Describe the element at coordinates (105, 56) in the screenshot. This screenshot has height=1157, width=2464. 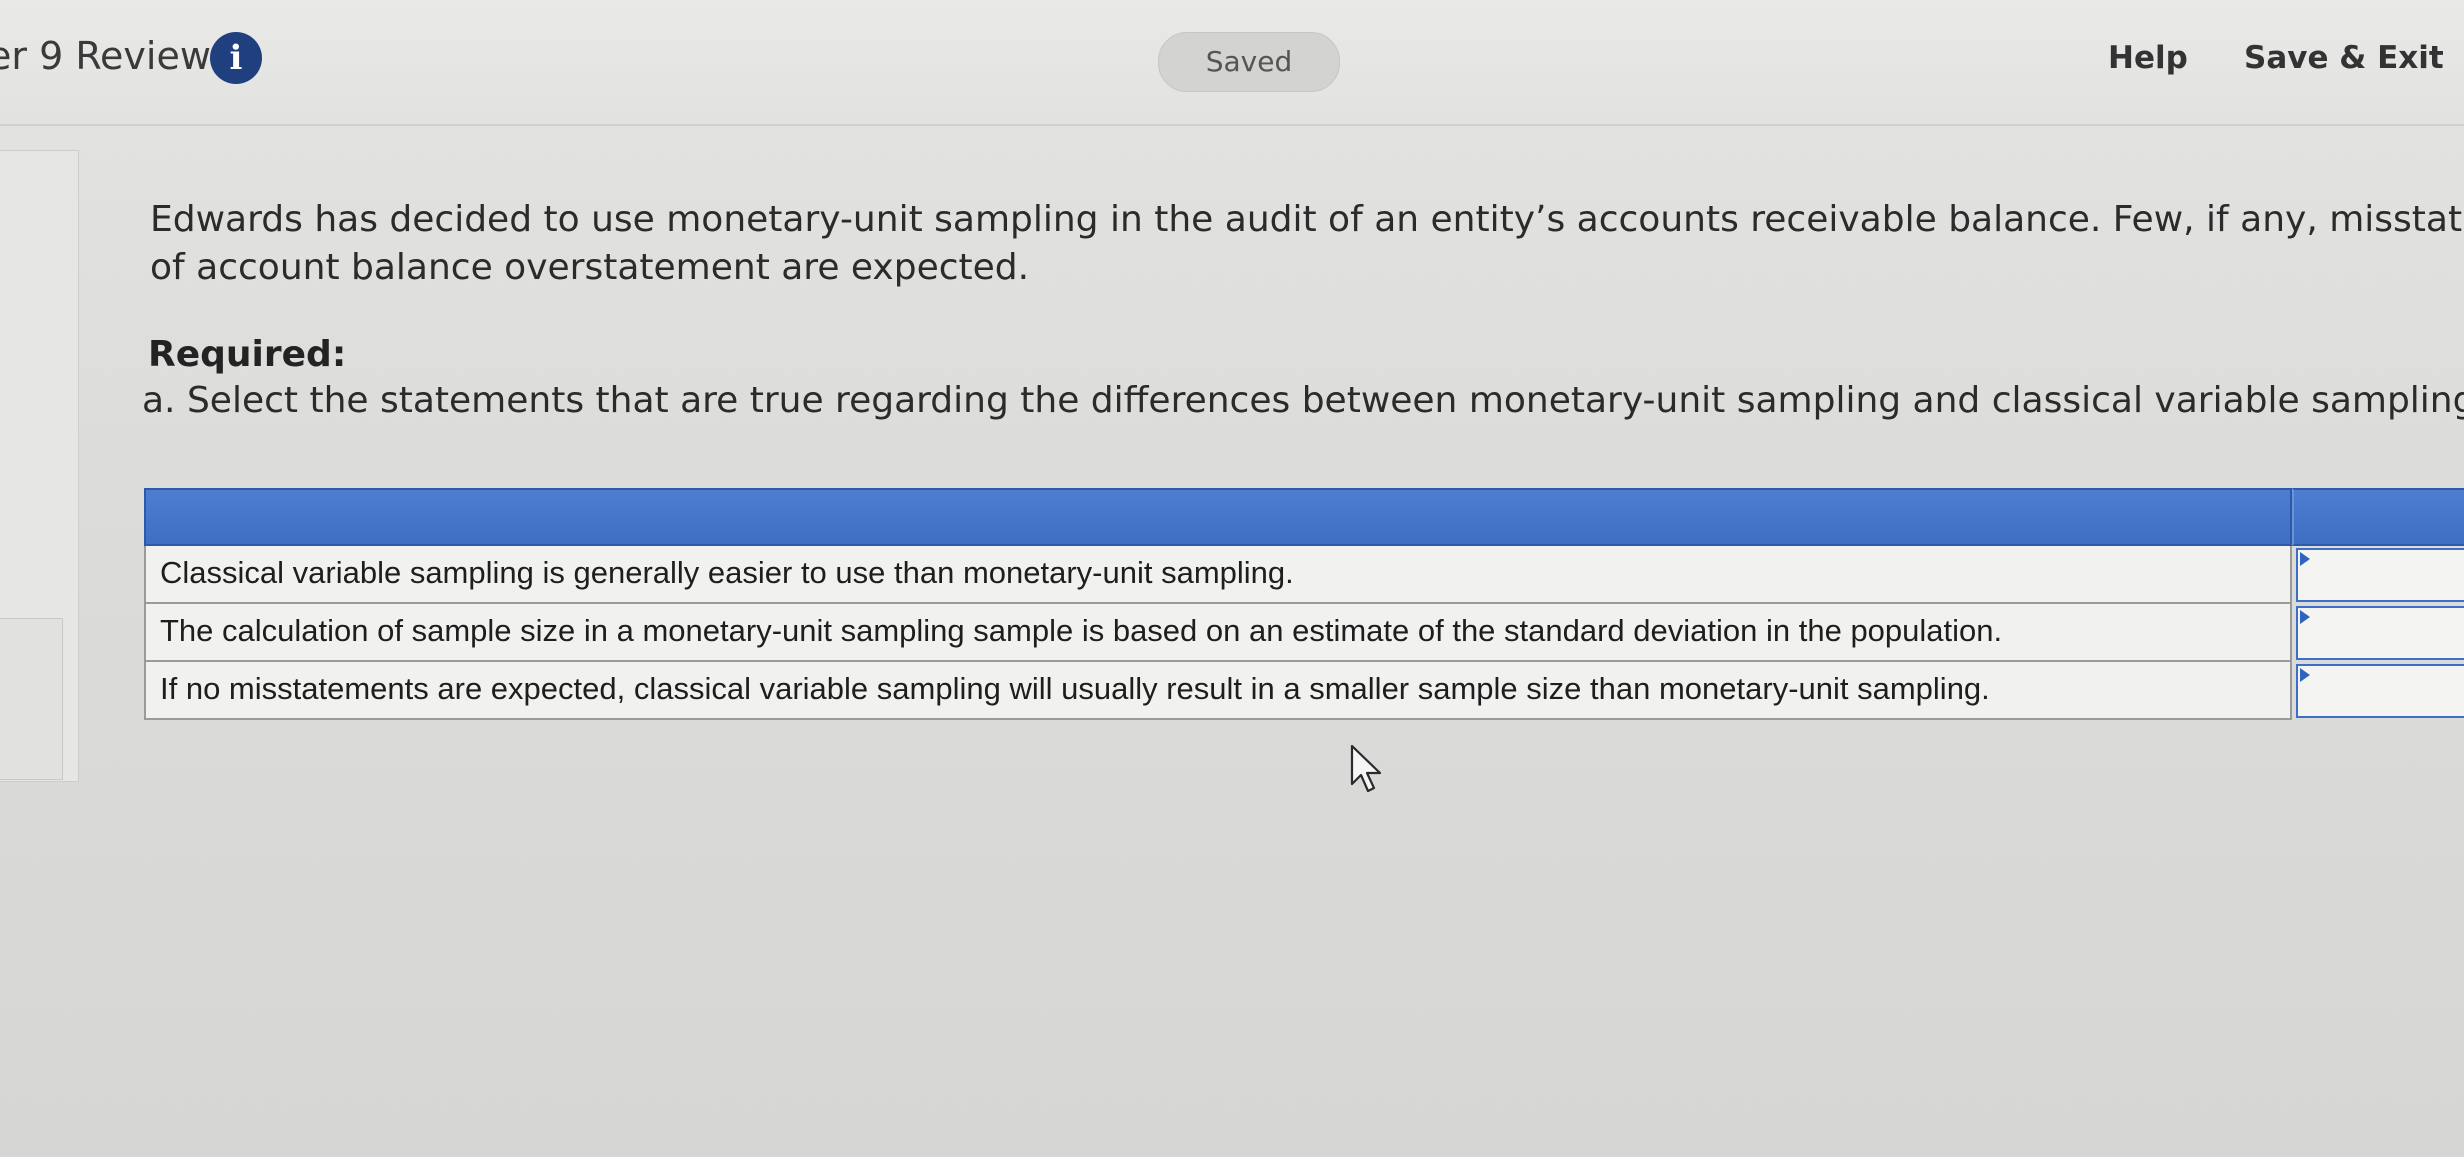
I see `chapter-title: er 9 Review` at that location.